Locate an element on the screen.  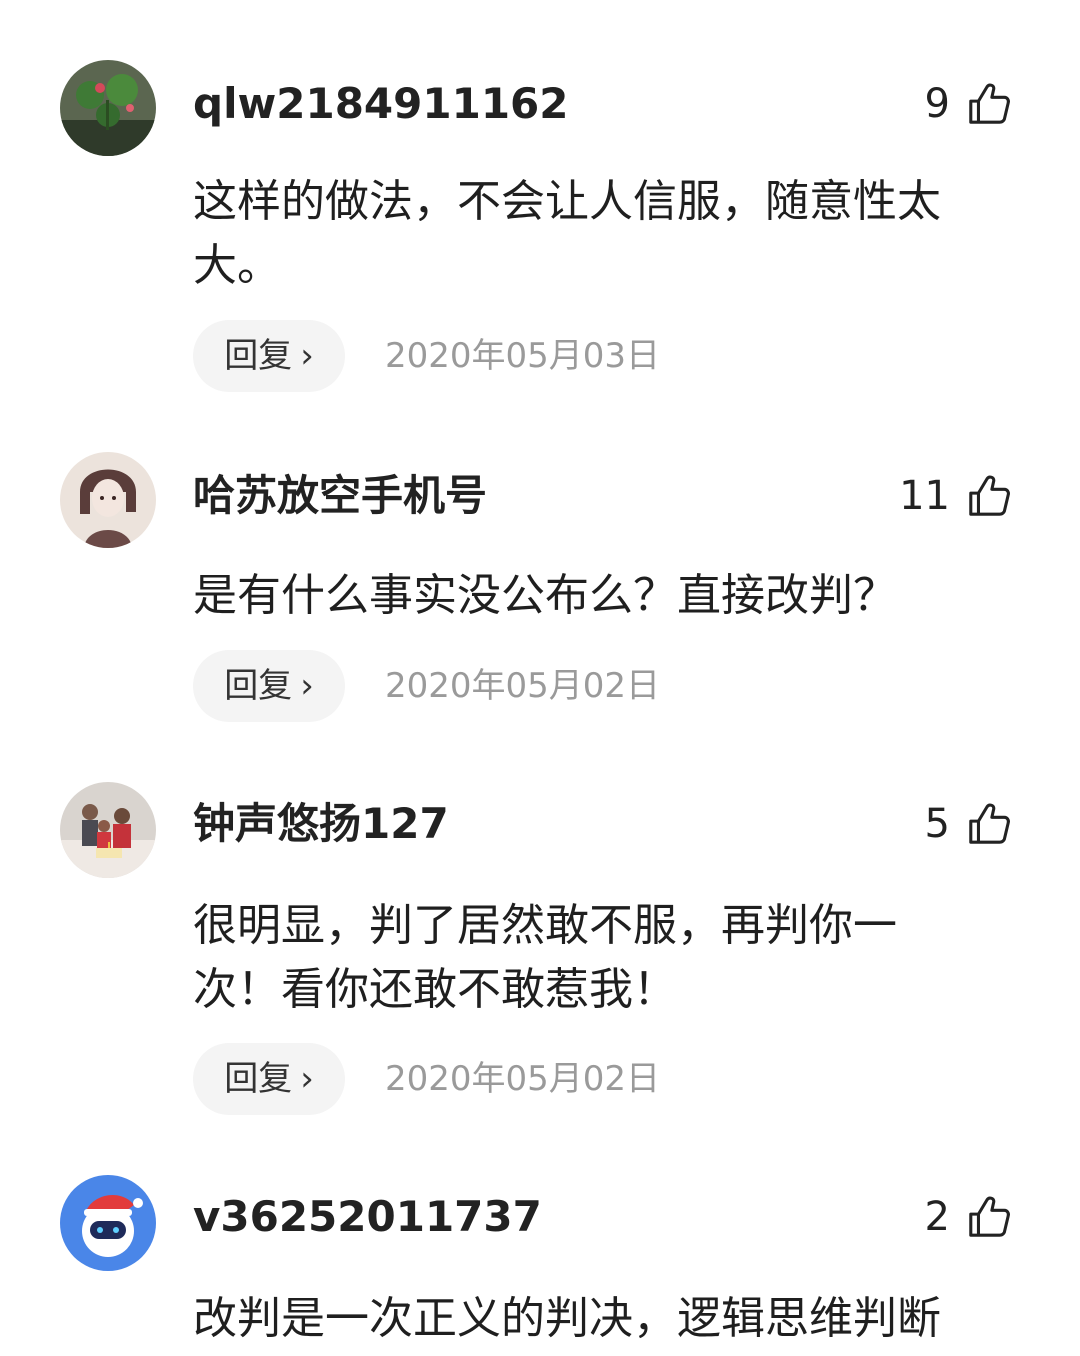
family-photo-avatar-icon is located at coordinates (108, 830).